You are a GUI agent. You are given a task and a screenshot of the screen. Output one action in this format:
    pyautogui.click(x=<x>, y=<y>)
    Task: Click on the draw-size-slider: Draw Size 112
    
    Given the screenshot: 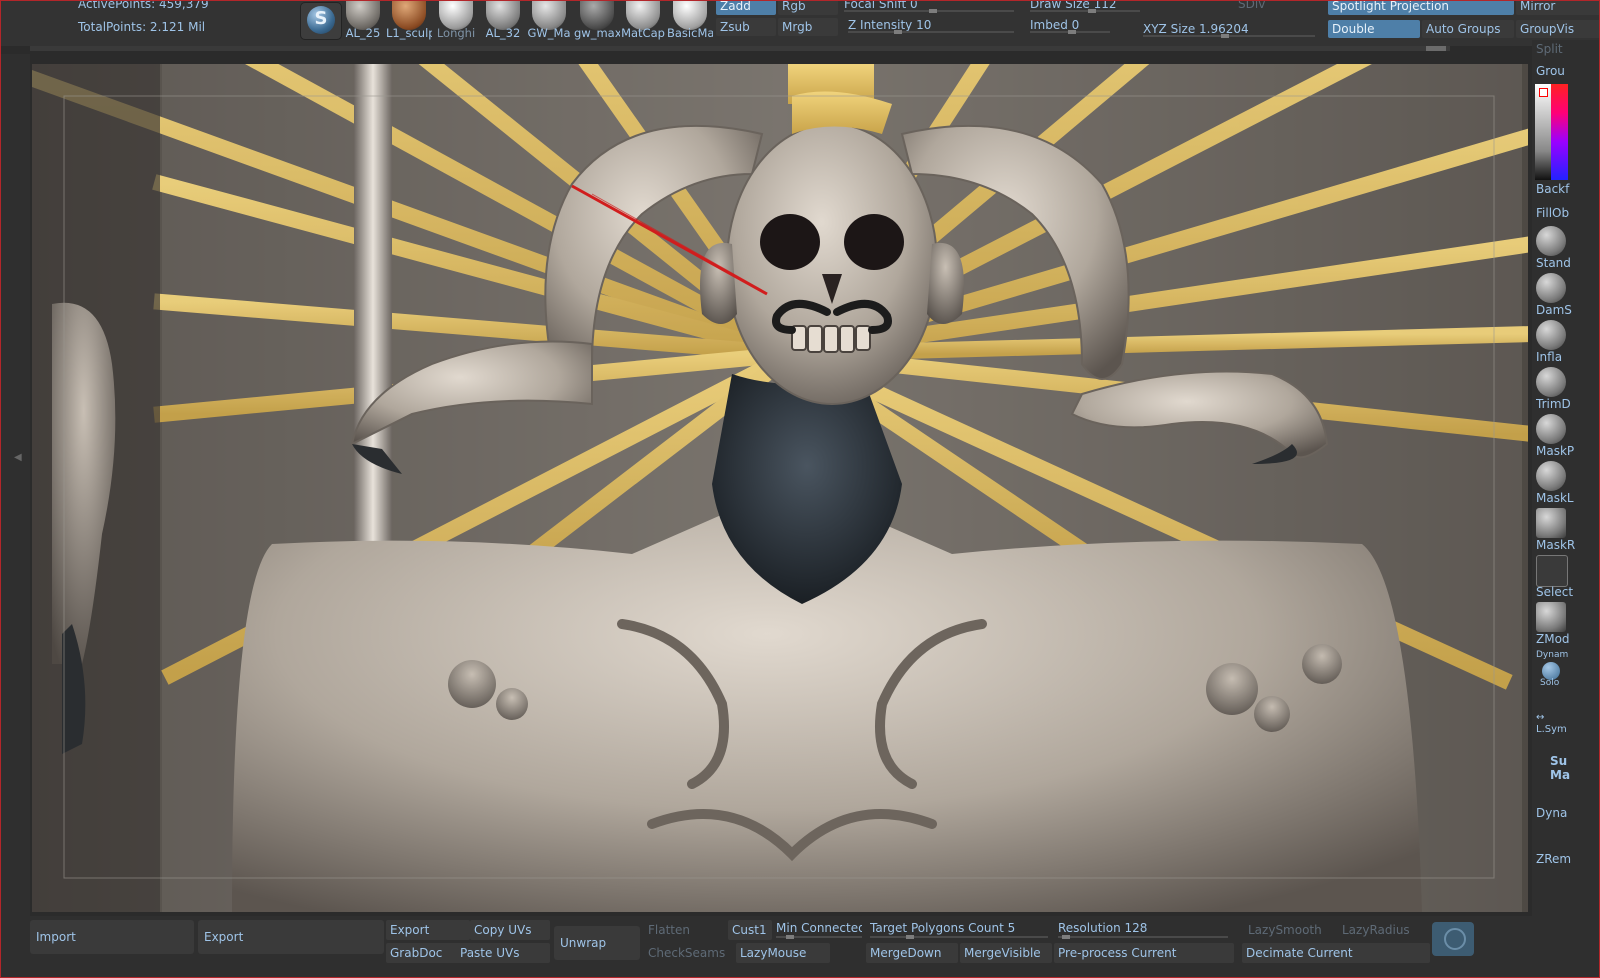 What is the action you would take?
    pyautogui.click(x=1085, y=6)
    